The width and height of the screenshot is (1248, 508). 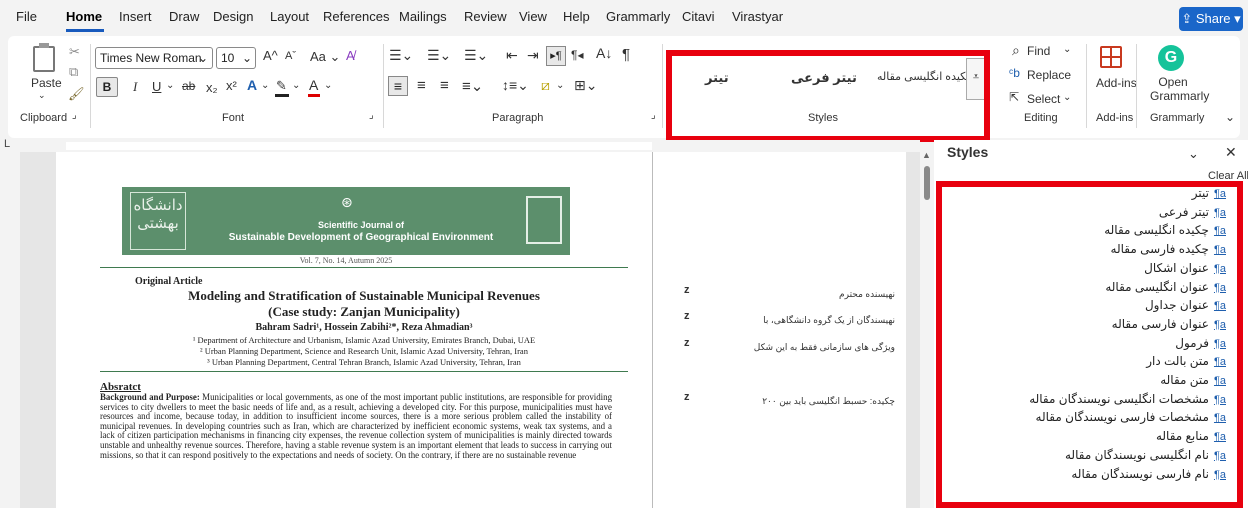 I want to click on underline-button: U, so click(x=156, y=86).